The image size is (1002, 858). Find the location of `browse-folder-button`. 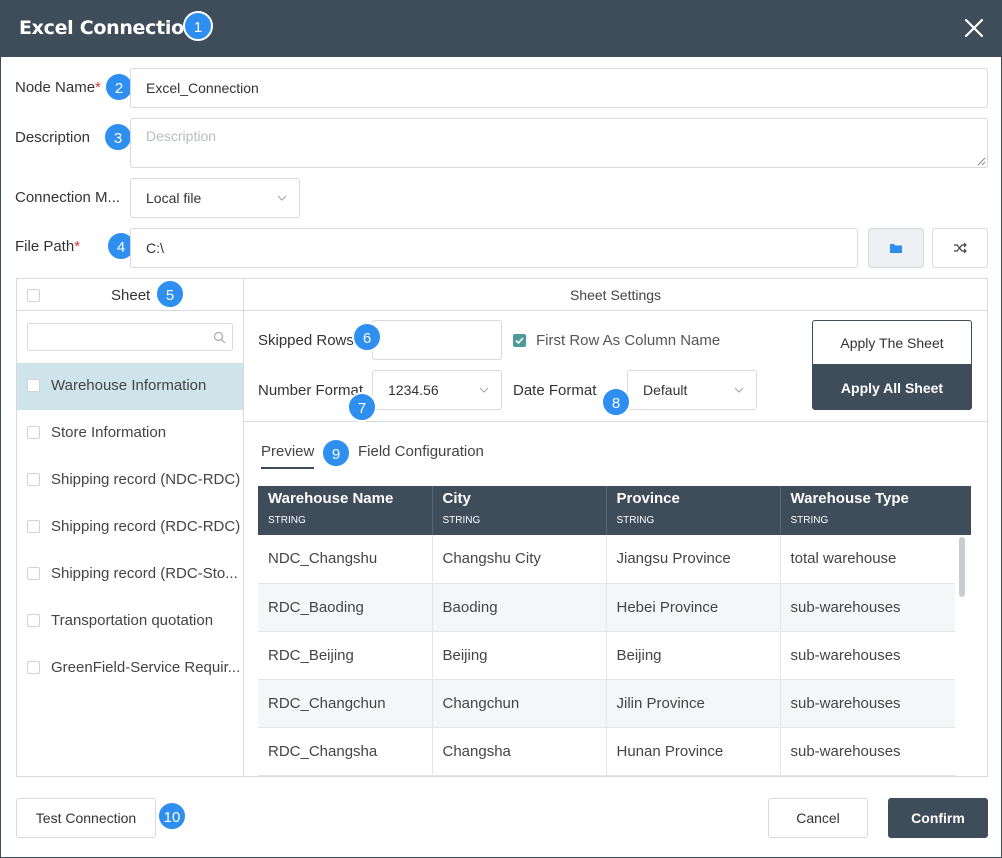

browse-folder-button is located at coordinates (896, 248).